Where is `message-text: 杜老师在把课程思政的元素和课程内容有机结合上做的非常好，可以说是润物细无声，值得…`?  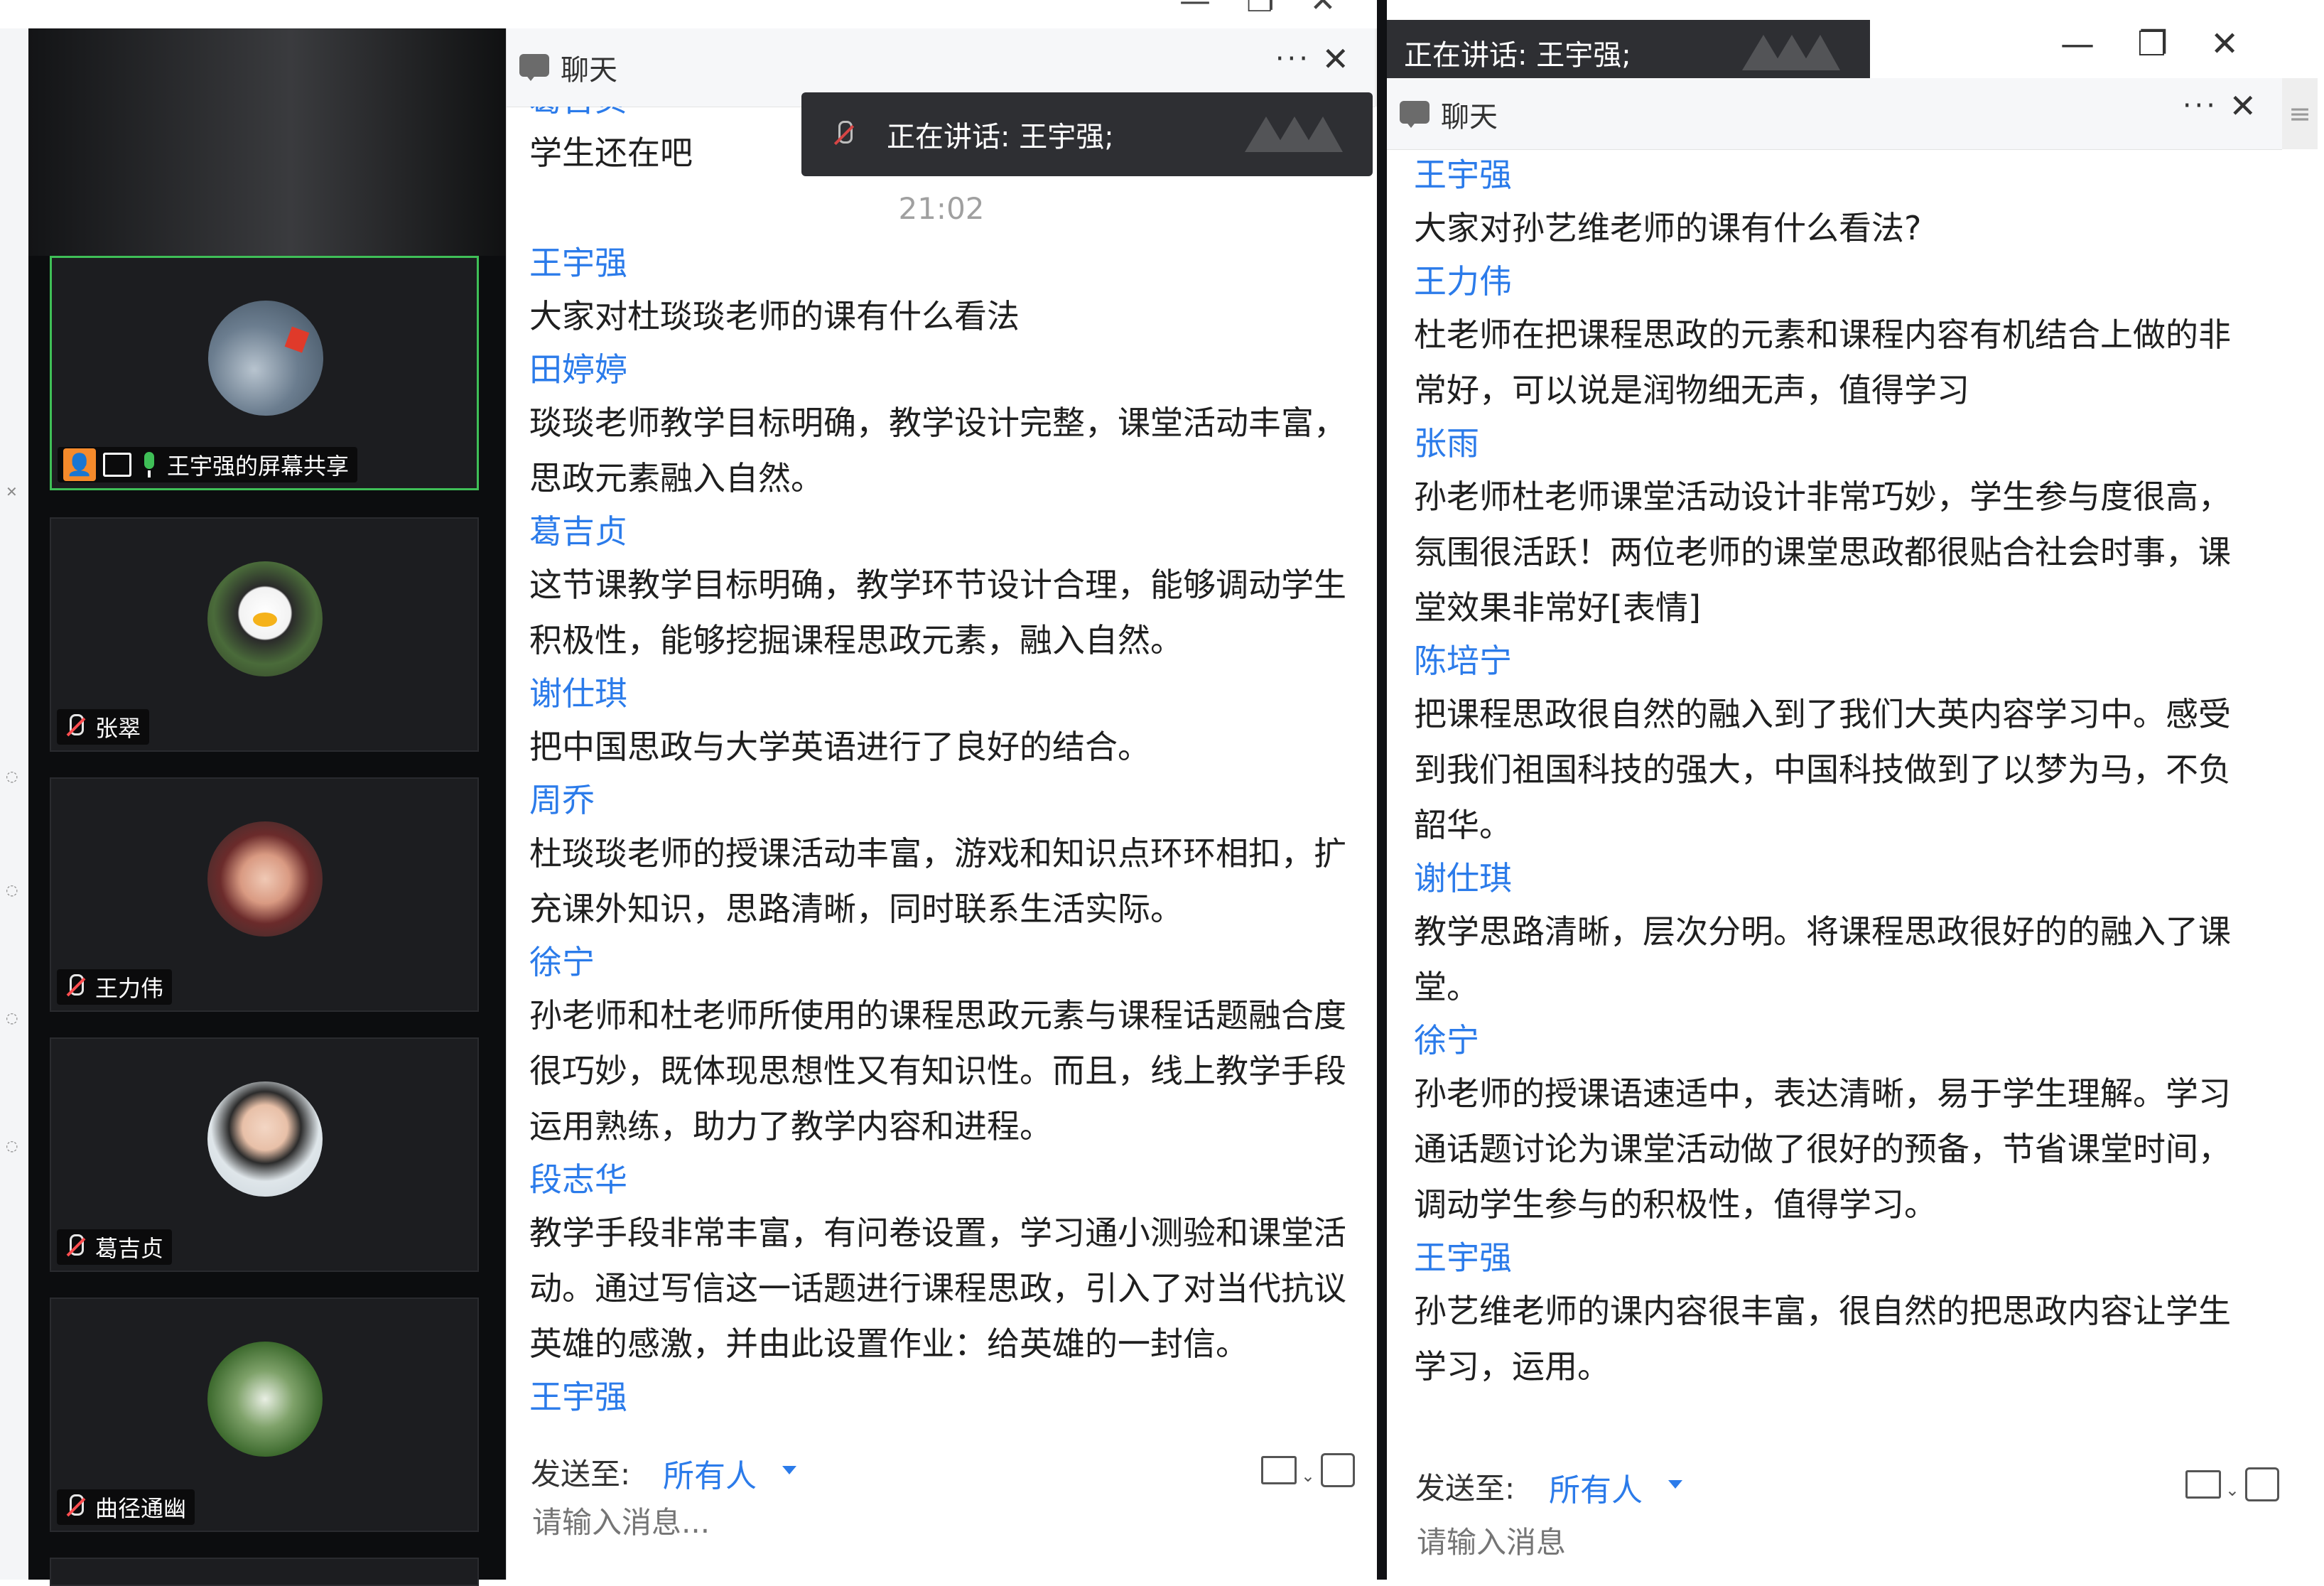 message-text: 杜老师在把课程思政的元素和课程内容有机结合上做的非常好，可以说是润物细无声，值得… is located at coordinates (1823, 362).